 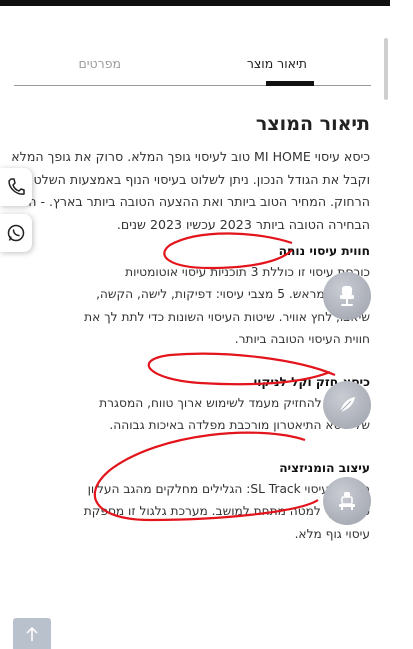 What do you see at coordinates (99, 63) in the screenshot?
I see `tab-specifications: מפרטים` at bounding box center [99, 63].